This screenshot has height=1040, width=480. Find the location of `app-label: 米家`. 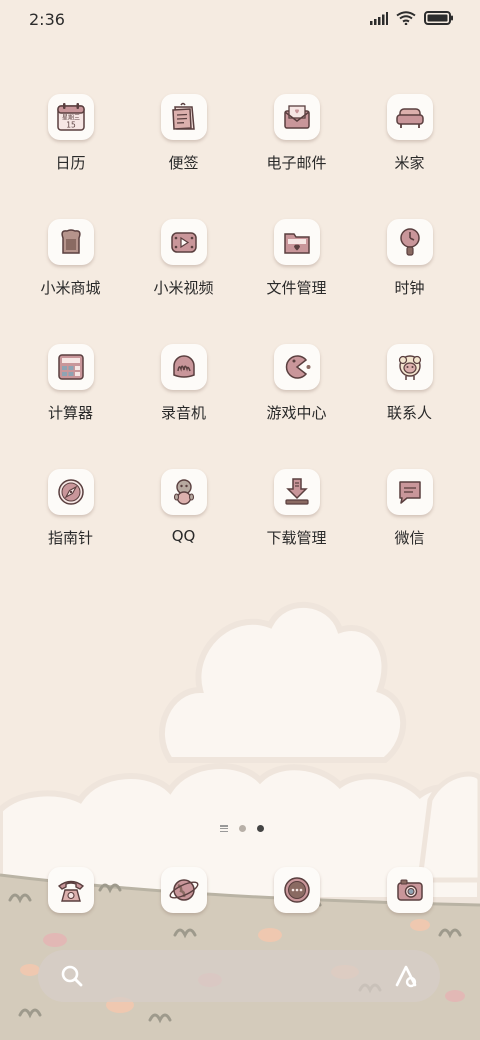

app-label: 米家 is located at coordinates (409, 163).